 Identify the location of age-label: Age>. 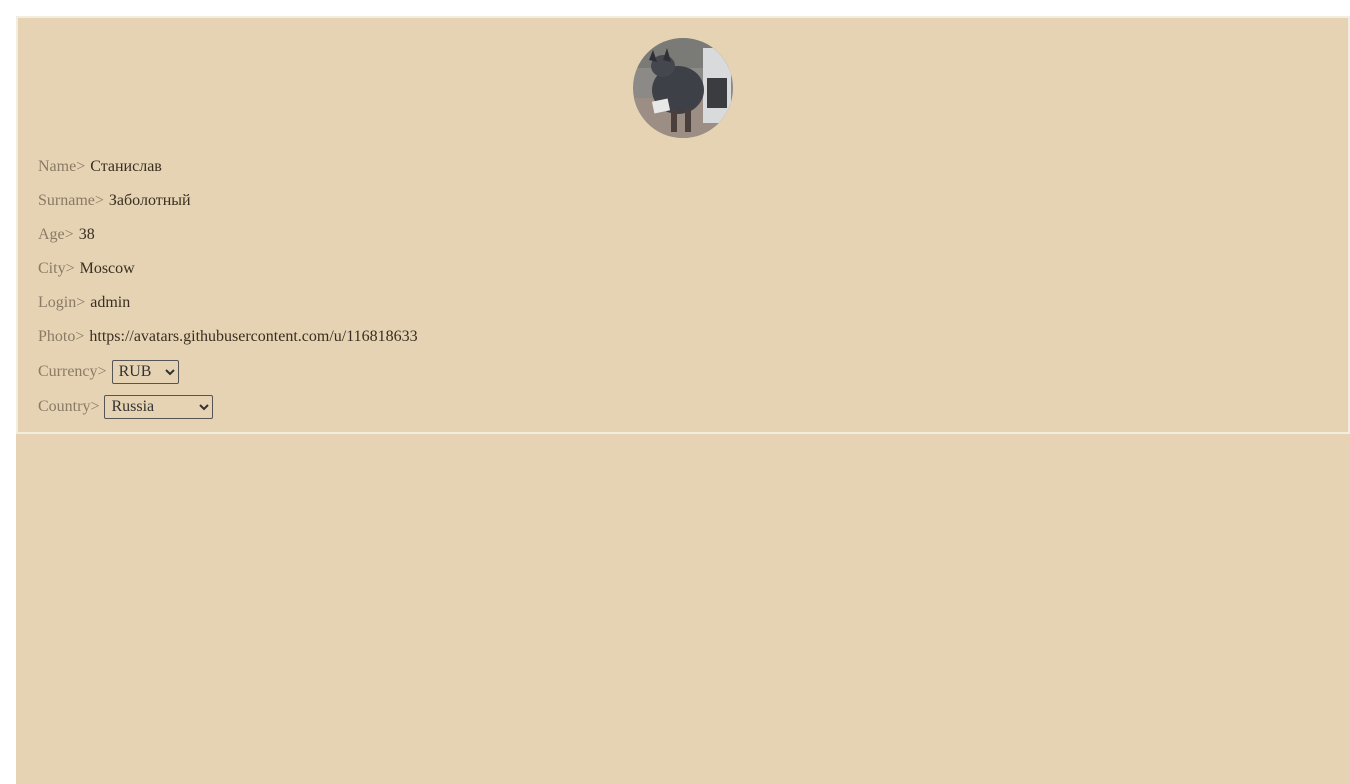
(56, 234).